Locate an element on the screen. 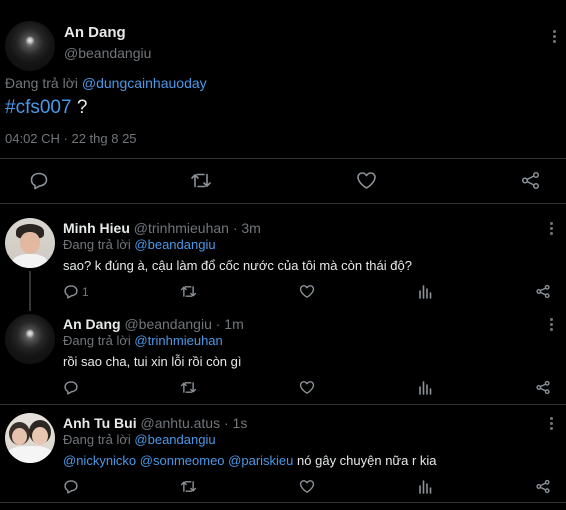  reply-text: rồi sao cha, tui xin lỗi rồi còn gì is located at coordinates (152, 361).